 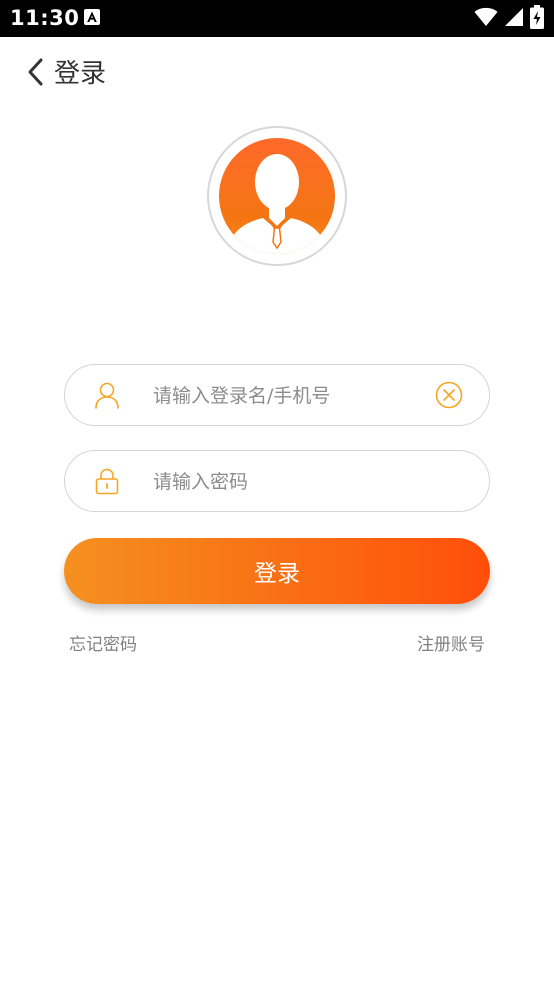 What do you see at coordinates (514, 19) in the screenshot?
I see `signal-icon` at bounding box center [514, 19].